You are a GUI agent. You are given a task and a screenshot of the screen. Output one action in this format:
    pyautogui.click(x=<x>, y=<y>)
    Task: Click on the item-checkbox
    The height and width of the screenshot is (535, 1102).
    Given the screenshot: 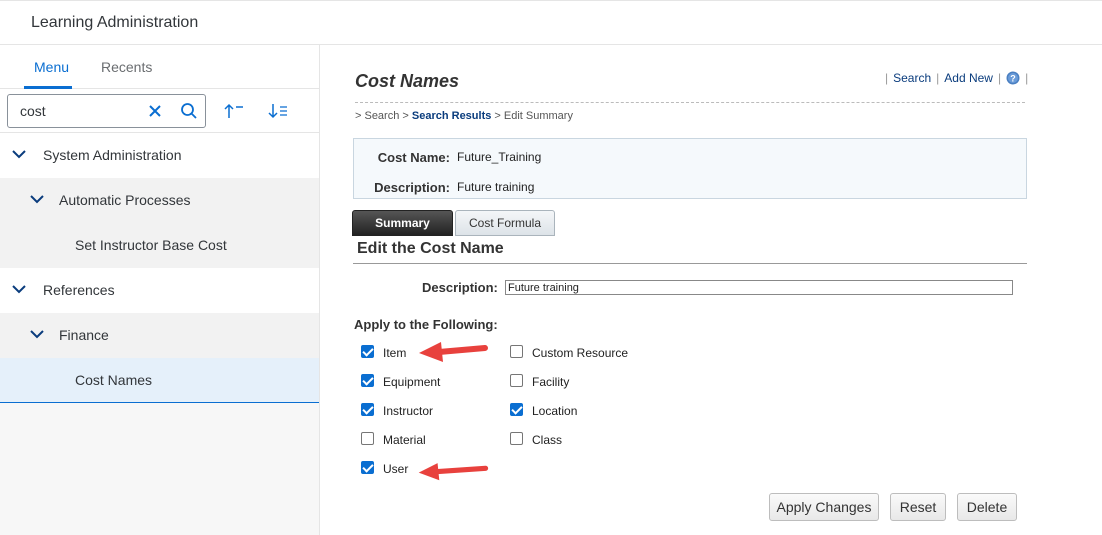 What is the action you would take?
    pyautogui.click(x=367, y=351)
    